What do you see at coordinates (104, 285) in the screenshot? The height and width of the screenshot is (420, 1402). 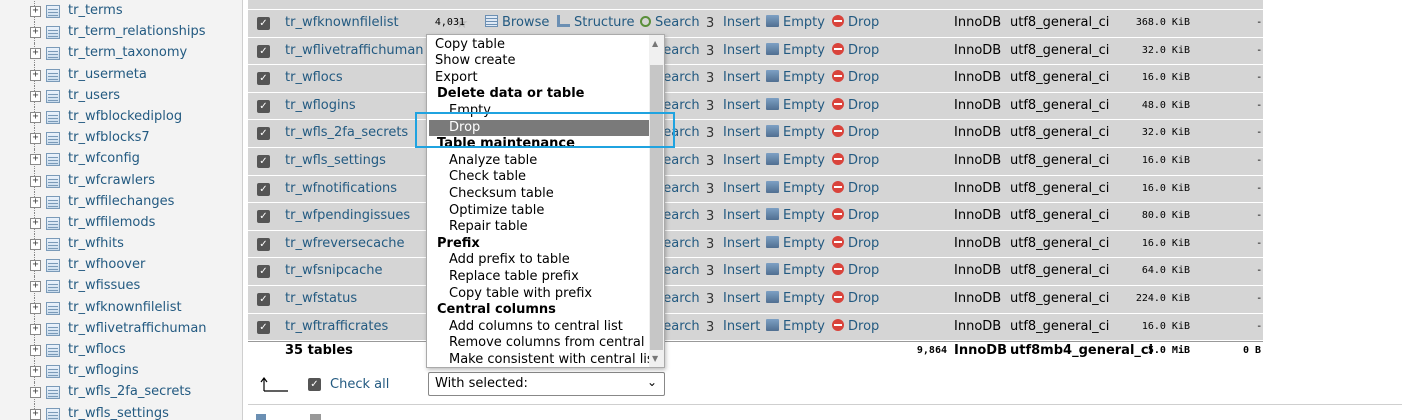 I see `sidebar-table-label: tr_wfissues` at bounding box center [104, 285].